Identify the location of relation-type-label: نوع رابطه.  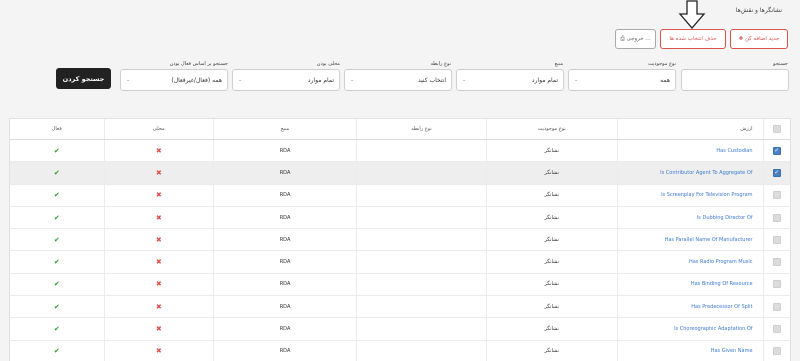
(440, 64).